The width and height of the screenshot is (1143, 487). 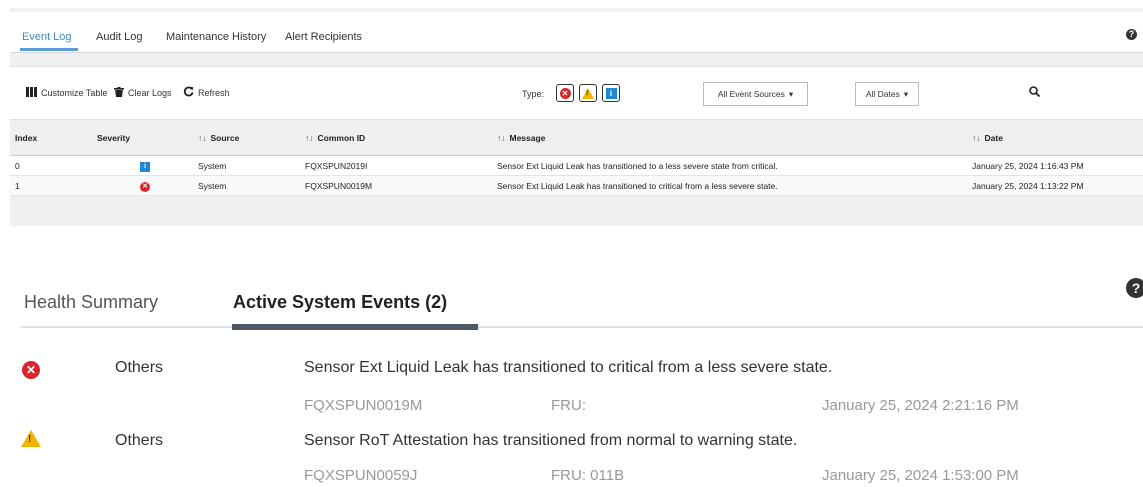 I want to click on cell-common-id: FQXSPUN2019I, so click(x=396, y=165).